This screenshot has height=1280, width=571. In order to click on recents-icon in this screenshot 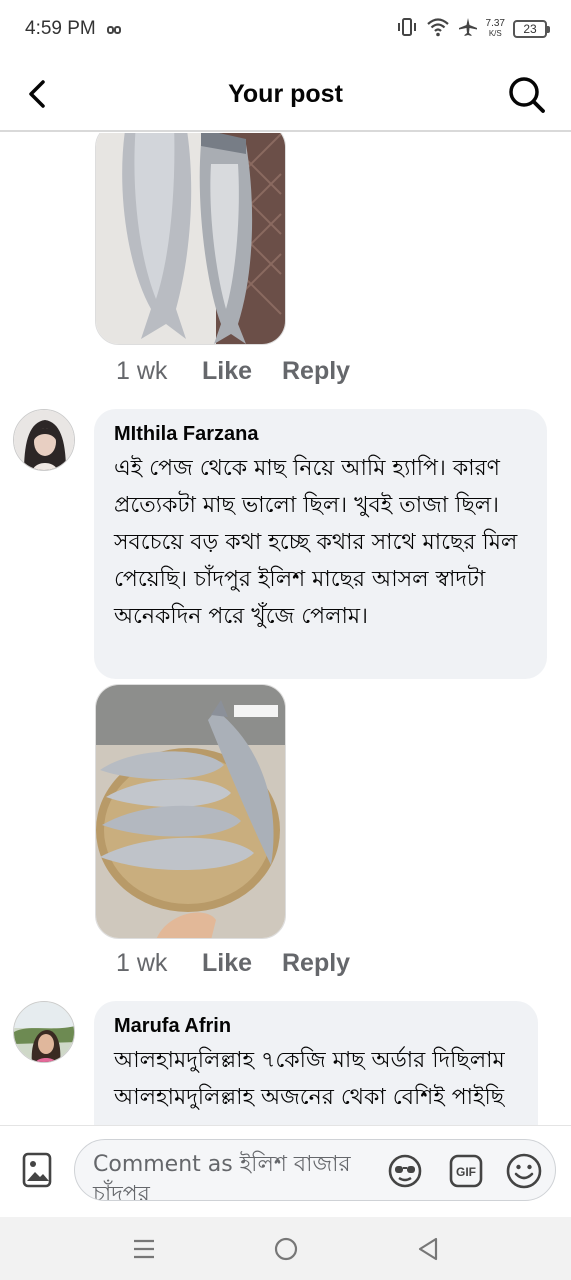, I will do `click(144, 1249)`.